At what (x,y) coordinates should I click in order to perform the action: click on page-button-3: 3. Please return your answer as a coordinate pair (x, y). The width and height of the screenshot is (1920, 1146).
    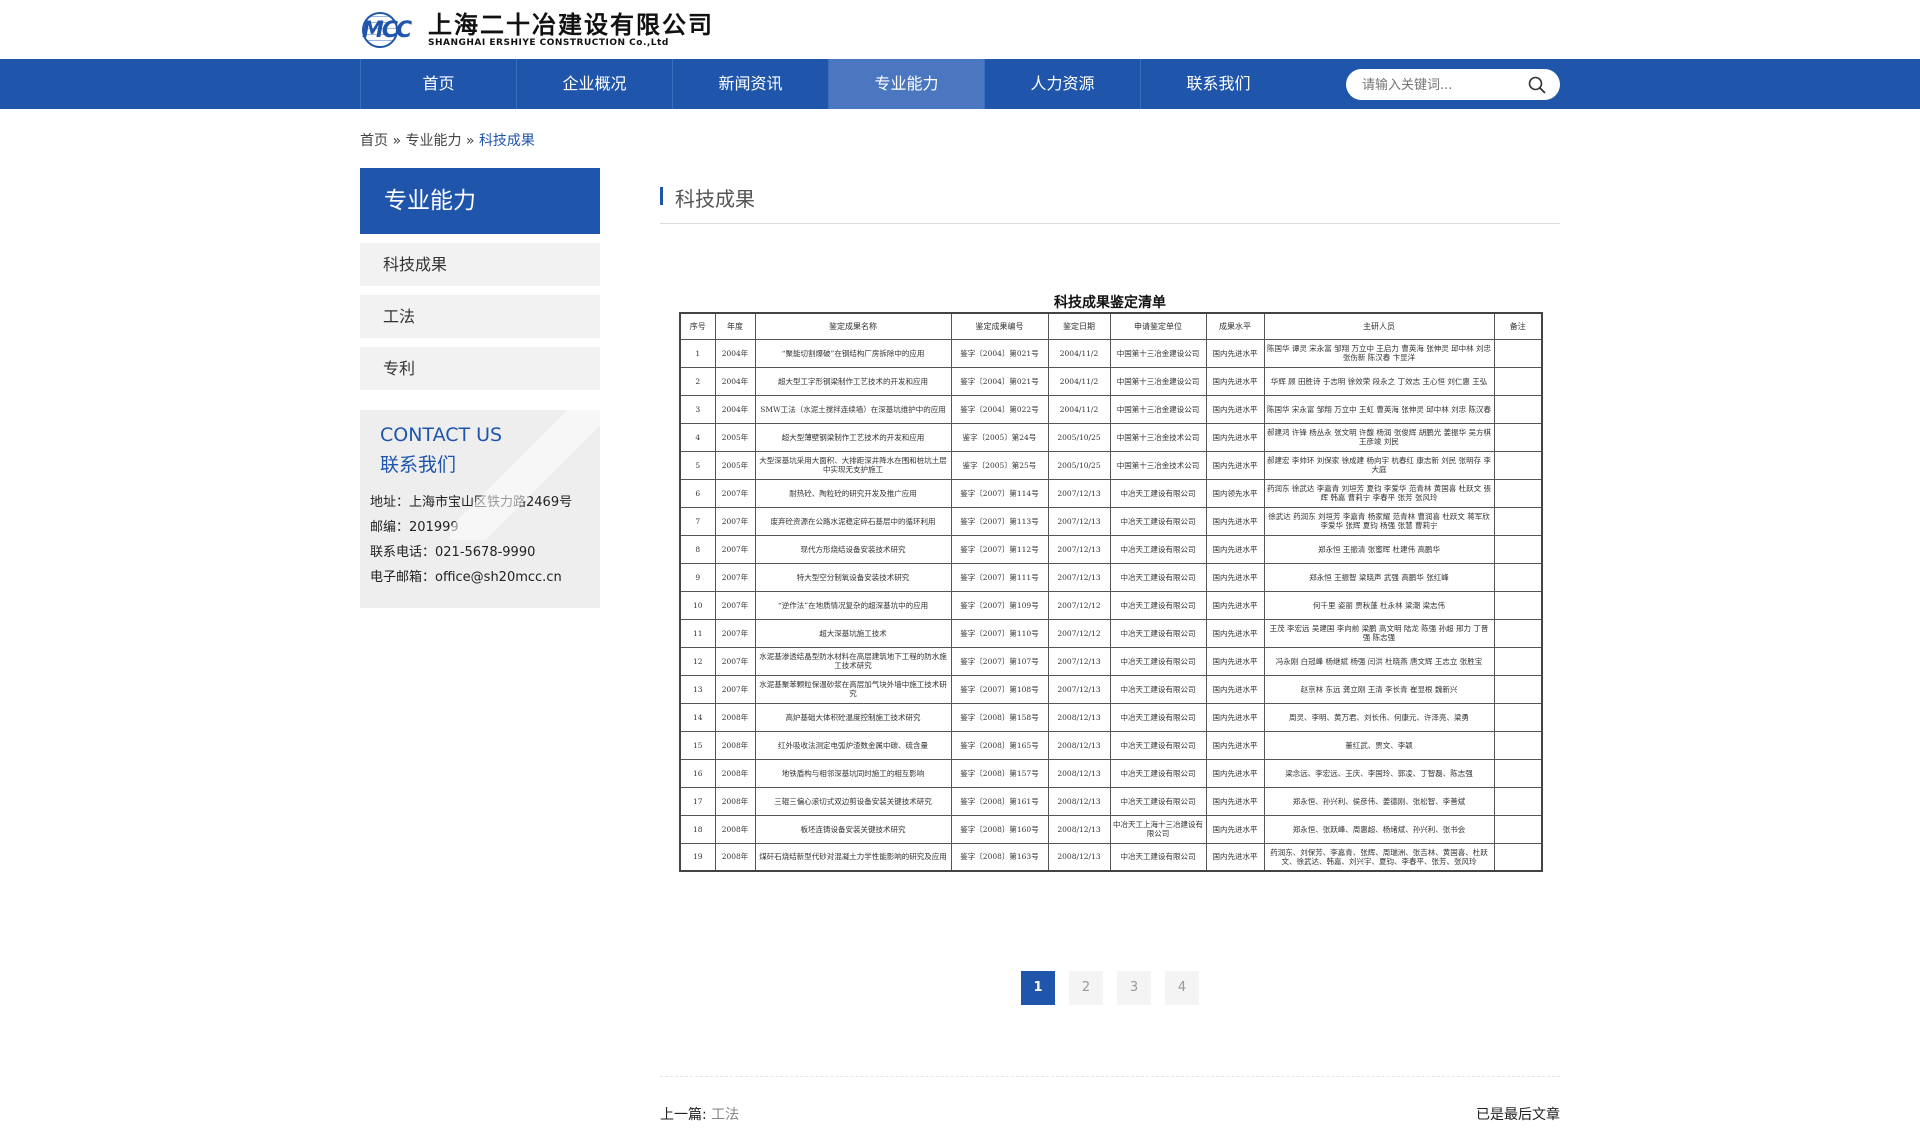
    Looking at the image, I should click on (1134, 988).